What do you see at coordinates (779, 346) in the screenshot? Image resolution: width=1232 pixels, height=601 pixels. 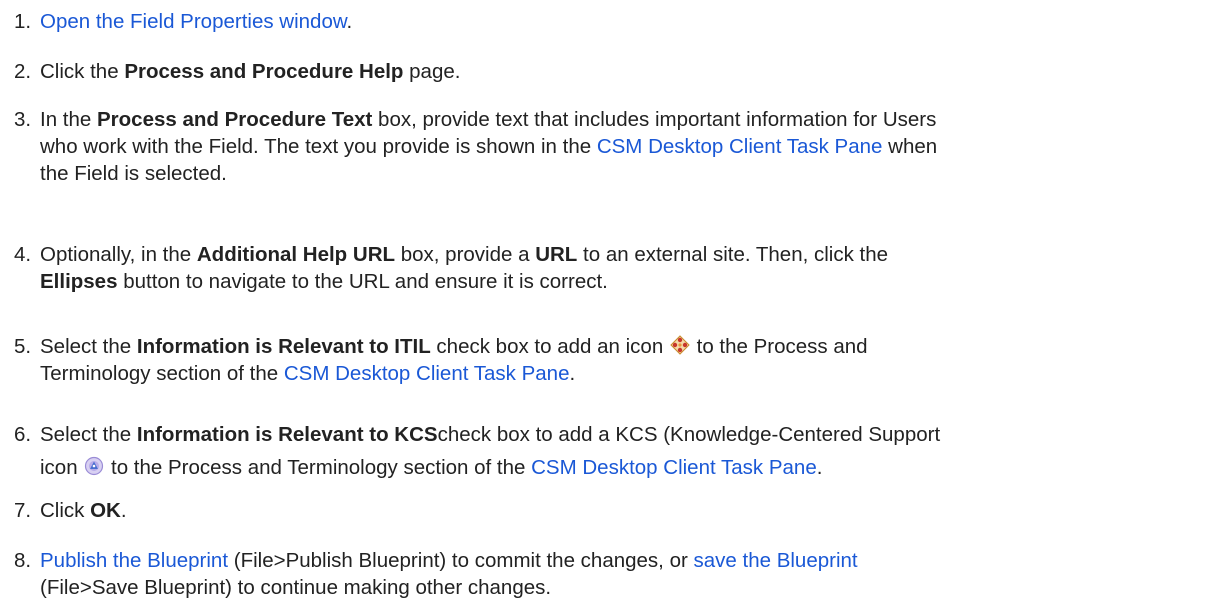 I see `step-text: to the Process and` at bounding box center [779, 346].